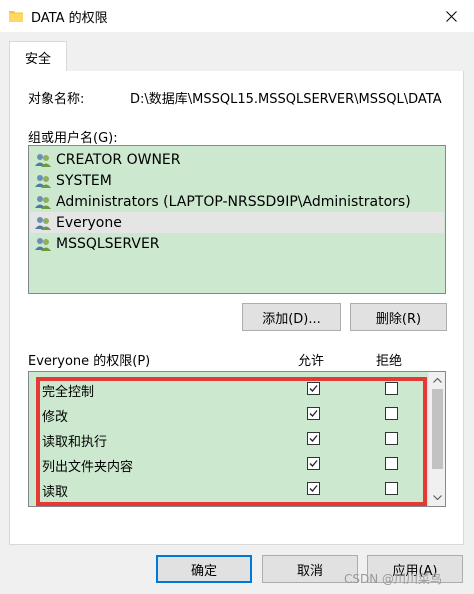  What do you see at coordinates (89, 361) in the screenshot?
I see `permissions-title: Everyone 的权限(P)` at bounding box center [89, 361].